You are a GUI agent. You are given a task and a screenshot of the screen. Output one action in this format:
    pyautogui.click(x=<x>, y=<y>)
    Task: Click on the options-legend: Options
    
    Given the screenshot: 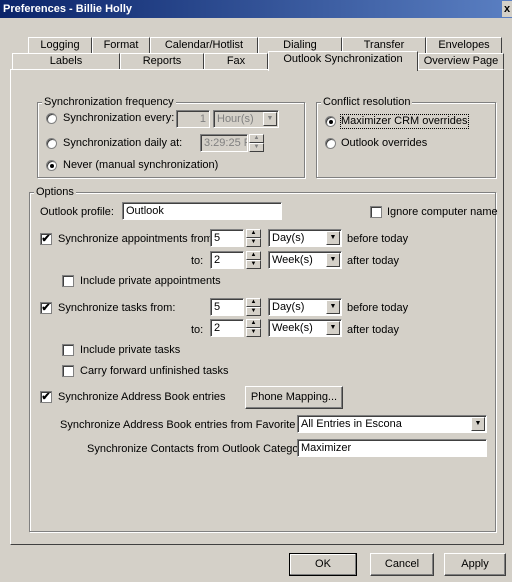 What is the action you would take?
    pyautogui.click(x=55, y=192)
    